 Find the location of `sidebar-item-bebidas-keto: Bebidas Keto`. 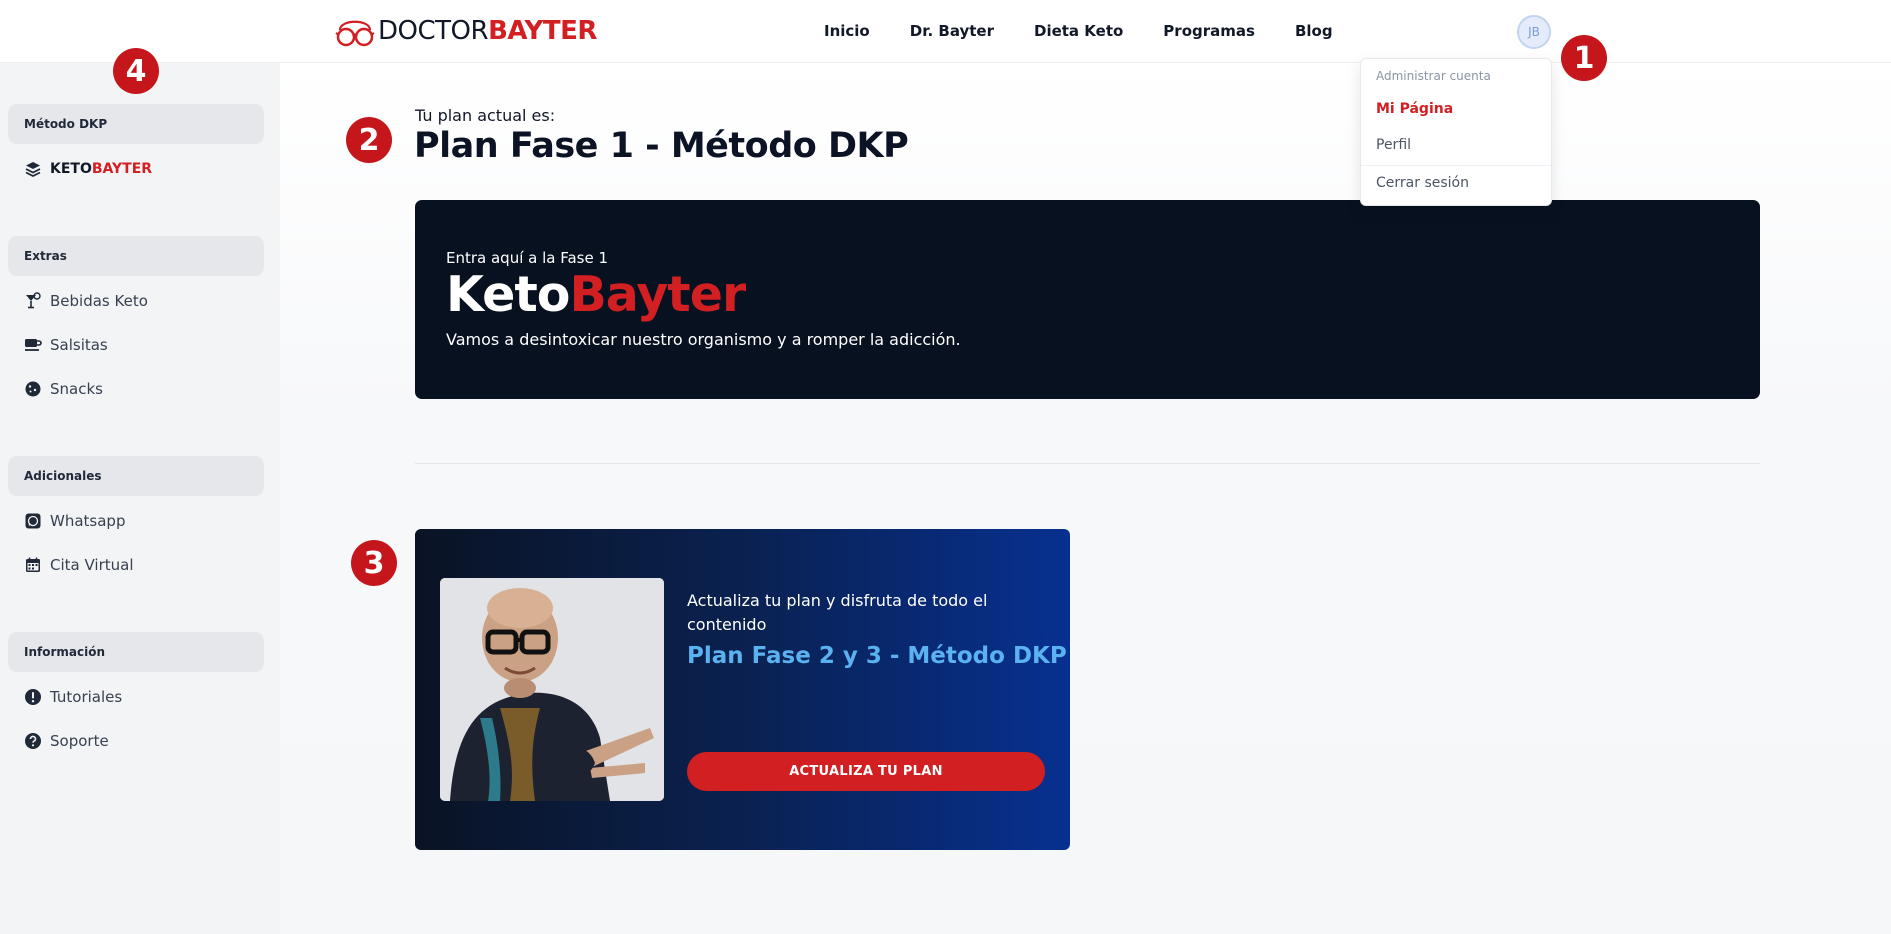

sidebar-item-bebidas-keto: Bebidas Keto is located at coordinates (86, 301).